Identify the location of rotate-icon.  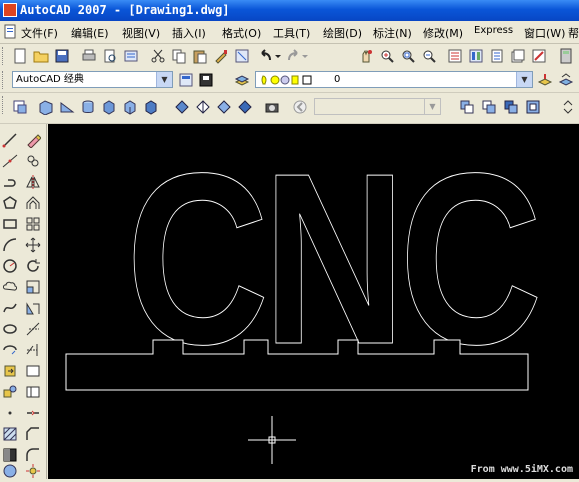
(33, 266).